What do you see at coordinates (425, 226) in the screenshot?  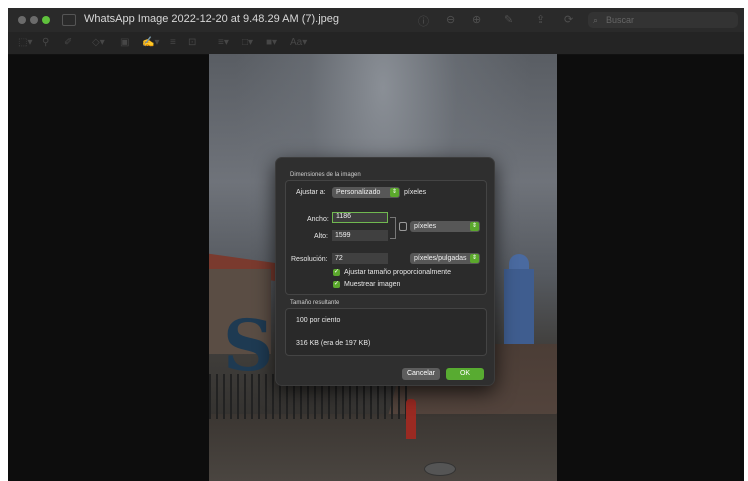 I see `size-unit-value: píxeles` at bounding box center [425, 226].